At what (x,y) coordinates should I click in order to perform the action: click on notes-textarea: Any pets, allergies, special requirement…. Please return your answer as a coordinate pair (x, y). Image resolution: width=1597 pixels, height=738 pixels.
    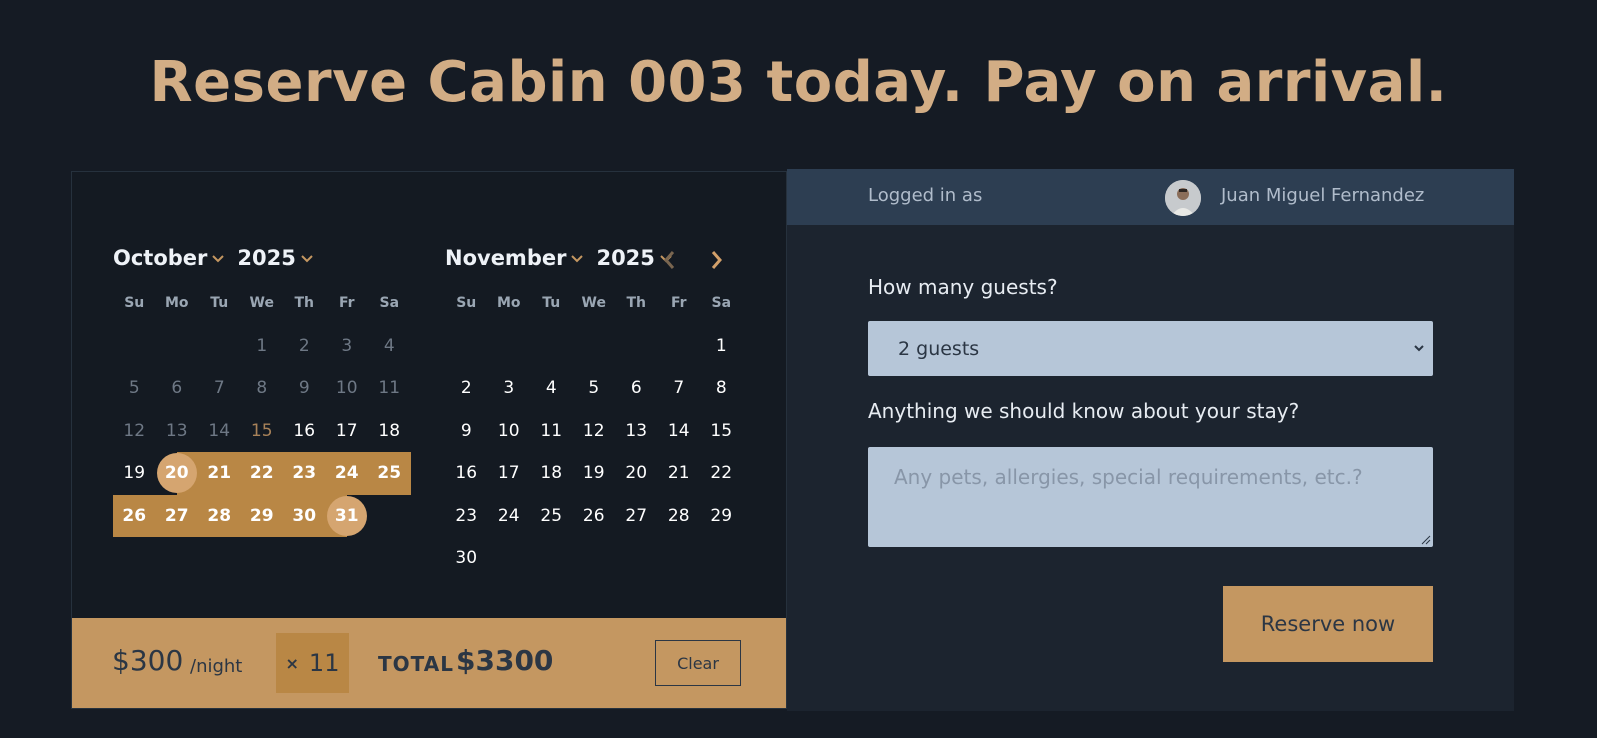
    Looking at the image, I should click on (1150, 497).